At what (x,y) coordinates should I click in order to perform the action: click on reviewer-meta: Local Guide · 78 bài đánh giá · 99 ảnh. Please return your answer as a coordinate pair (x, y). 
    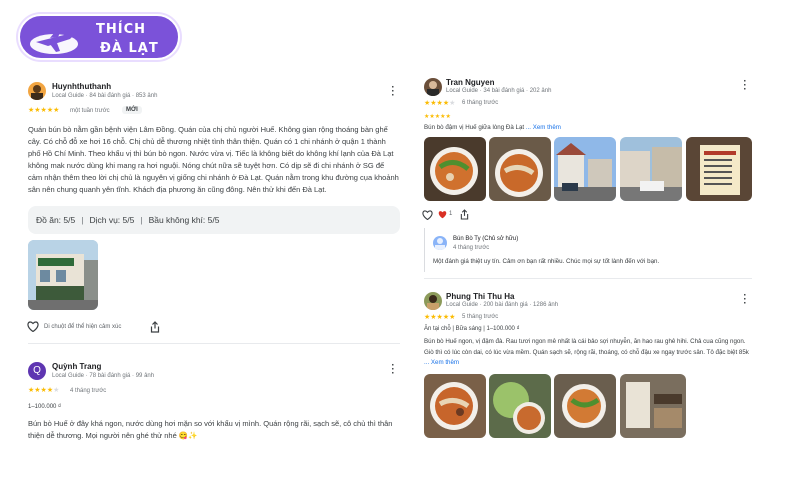
    Looking at the image, I should click on (103, 376).